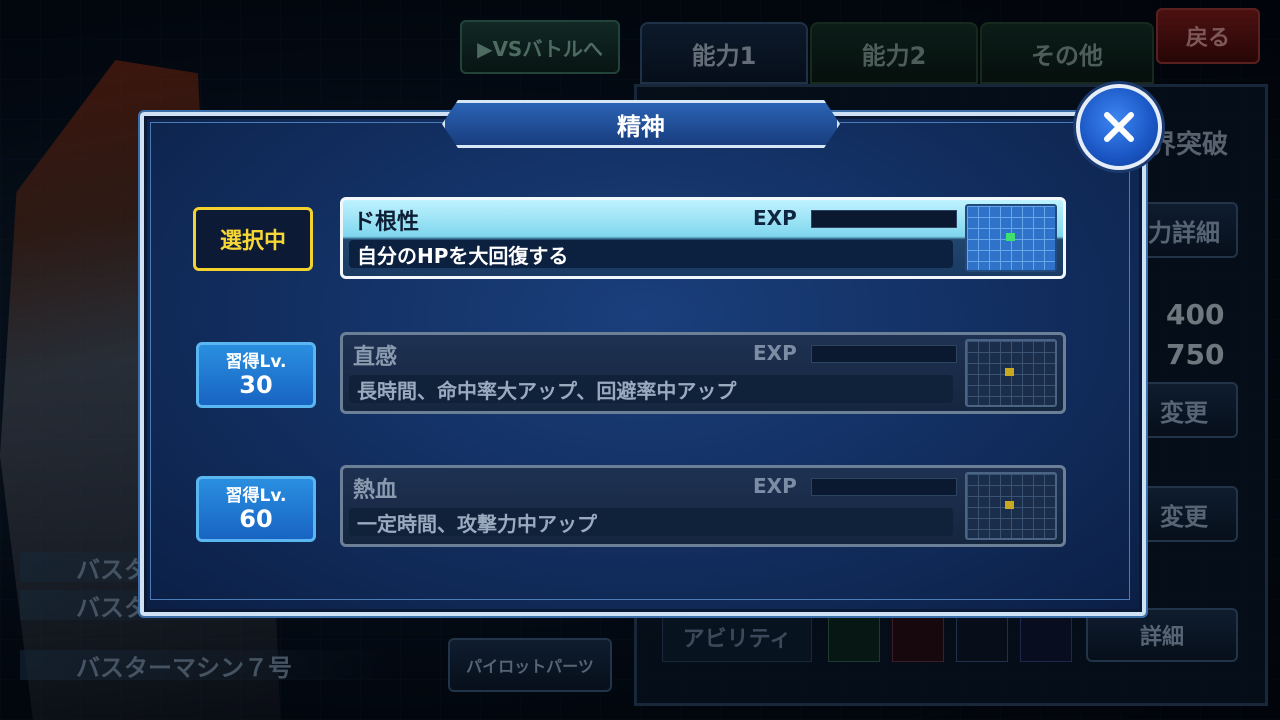 Image resolution: width=1280 pixels, height=720 pixels. I want to click on learn-level-badge: 習得Lv. 30, so click(256, 375).